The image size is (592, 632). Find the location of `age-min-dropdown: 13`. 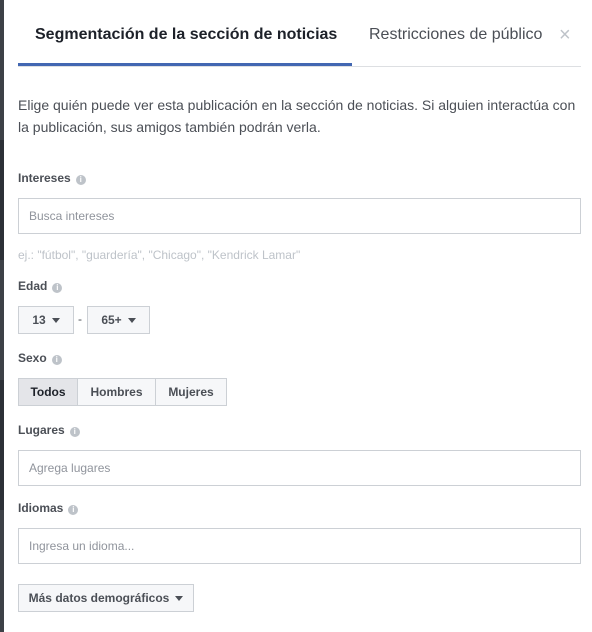

age-min-dropdown: 13 is located at coordinates (46, 320).